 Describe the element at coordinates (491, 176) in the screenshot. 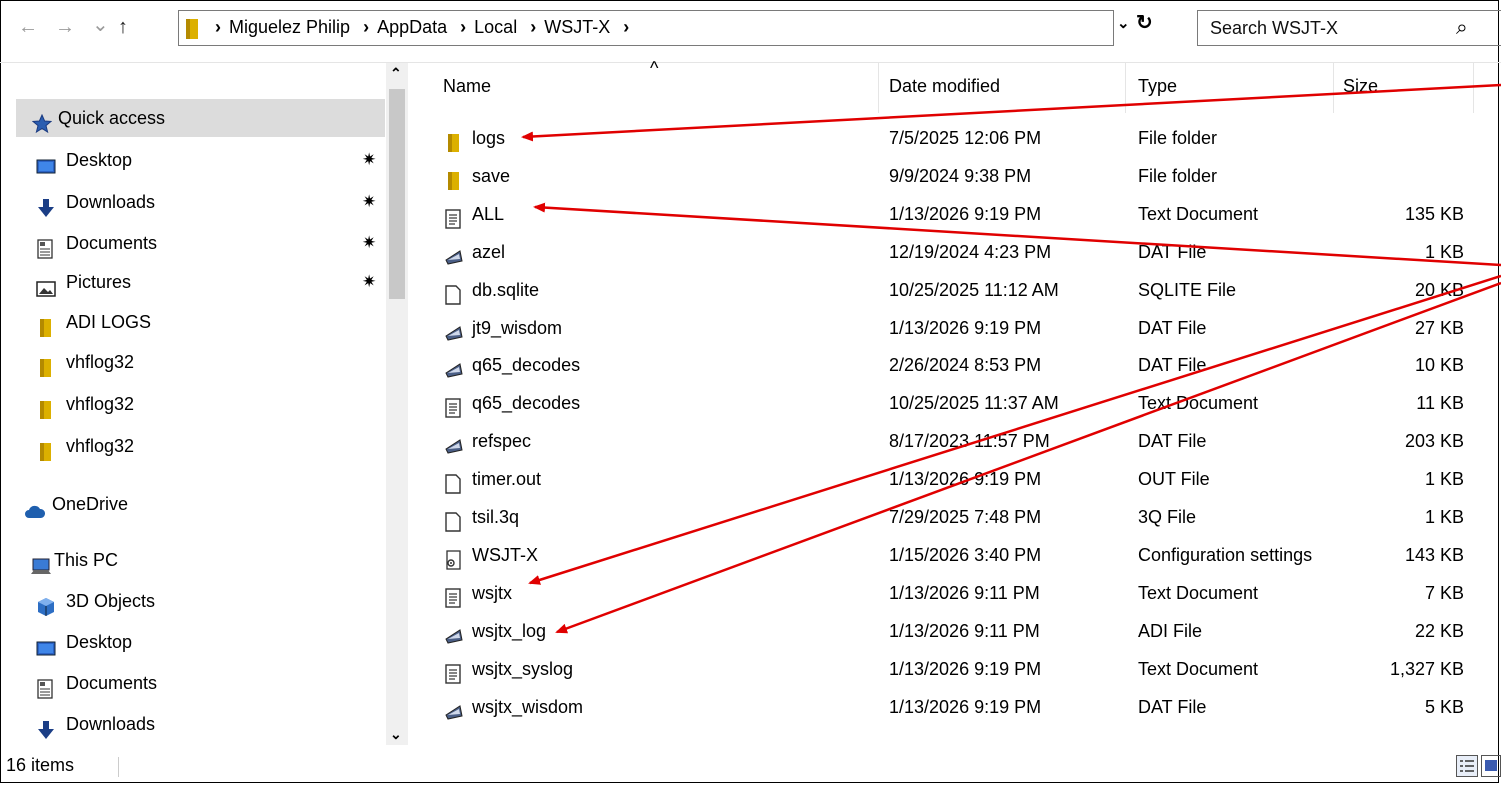

I see `file-name: save` at that location.